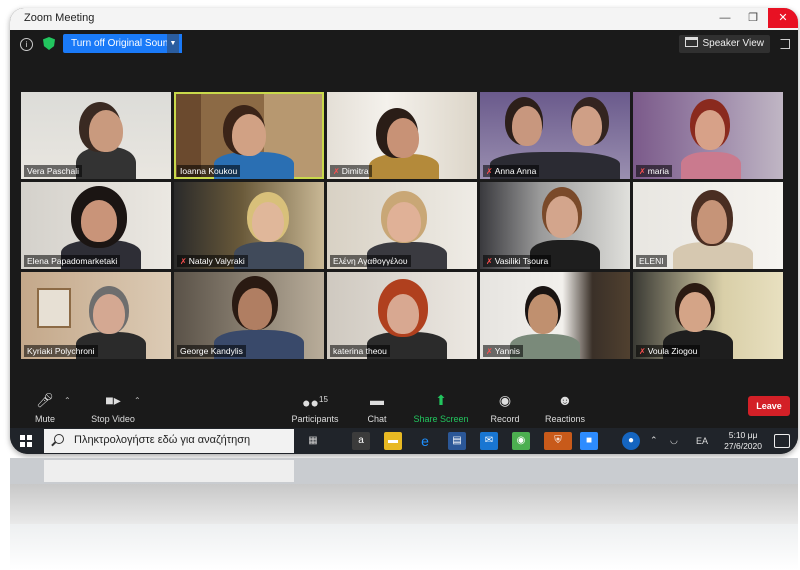  What do you see at coordinates (702, 441) in the screenshot?
I see `input-language: EA` at bounding box center [702, 441].